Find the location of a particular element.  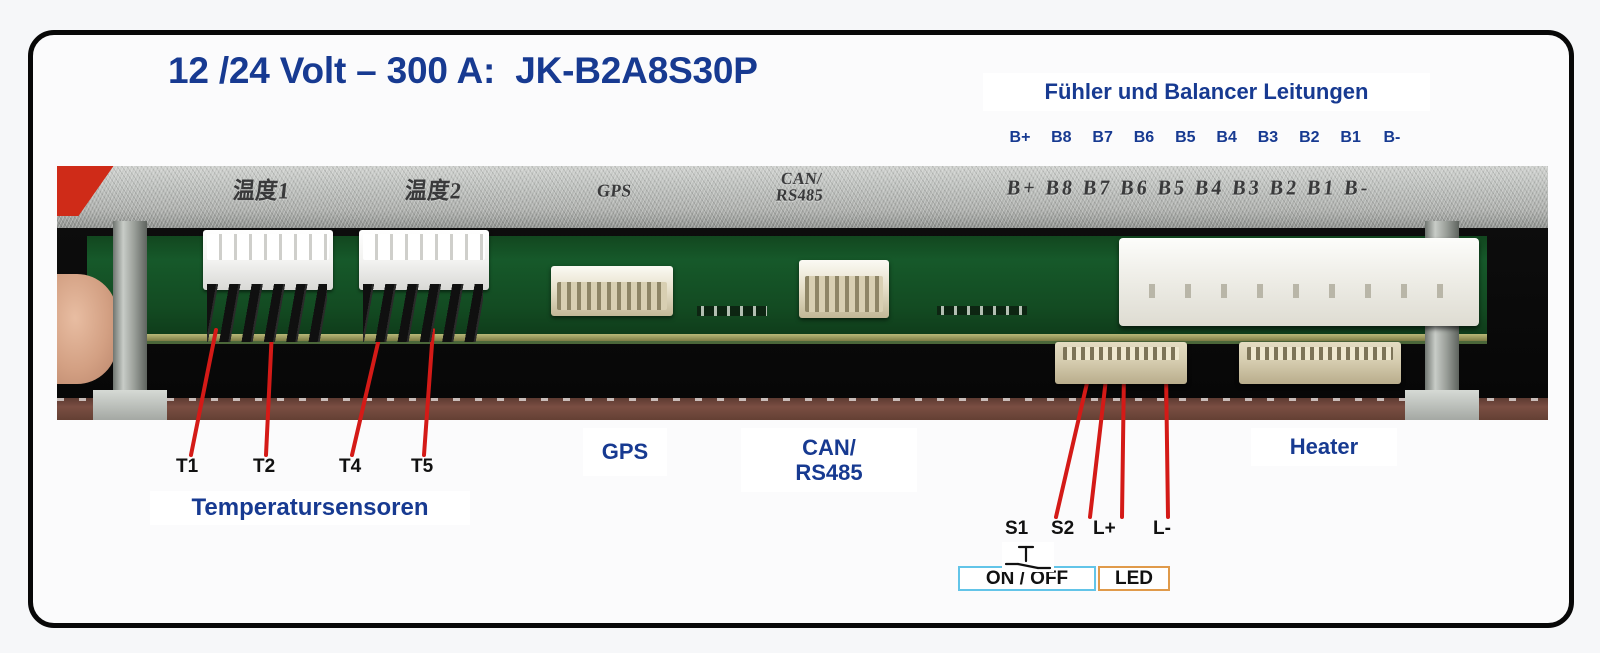

silkscreen-temp2: 温度2 is located at coordinates (433, 190).